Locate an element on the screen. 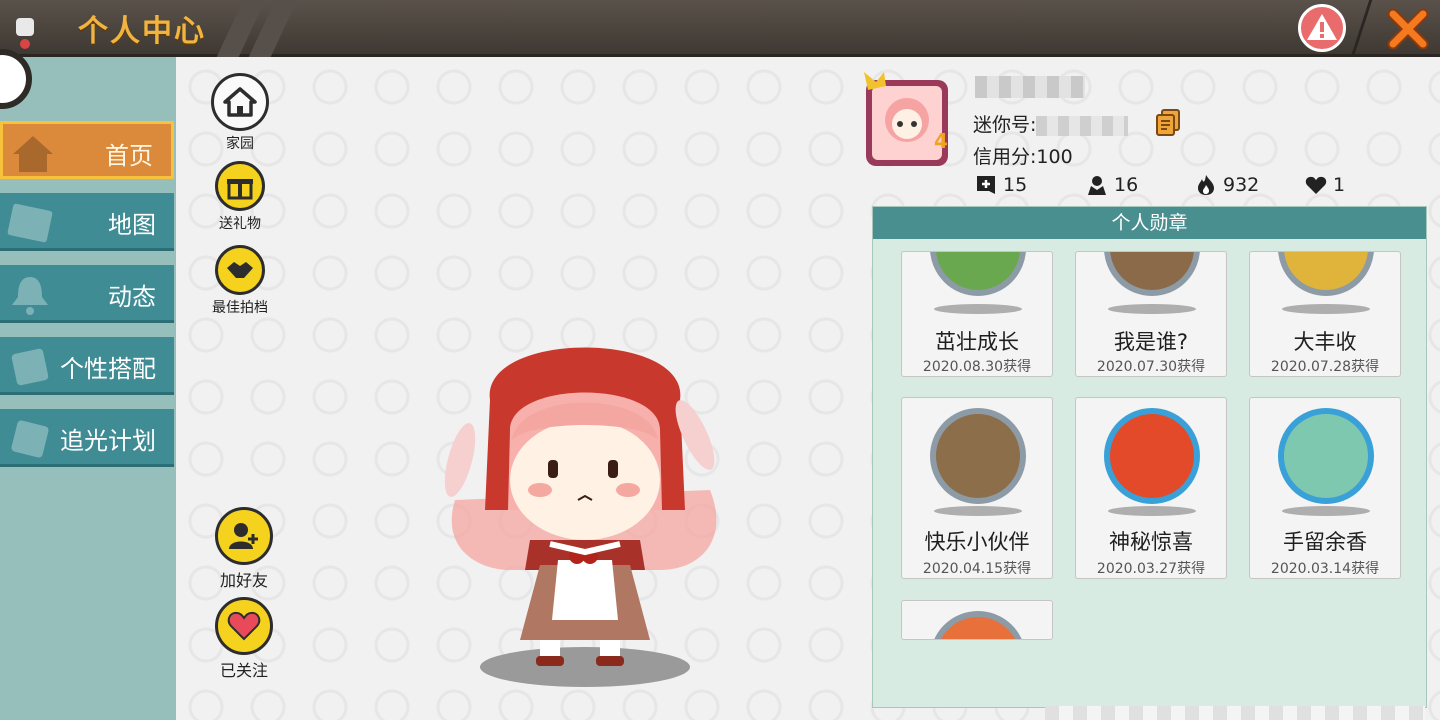 Image resolution: width=1440 pixels, height=720 pixels. gift-label: 送礼物 is located at coordinates (240, 224).